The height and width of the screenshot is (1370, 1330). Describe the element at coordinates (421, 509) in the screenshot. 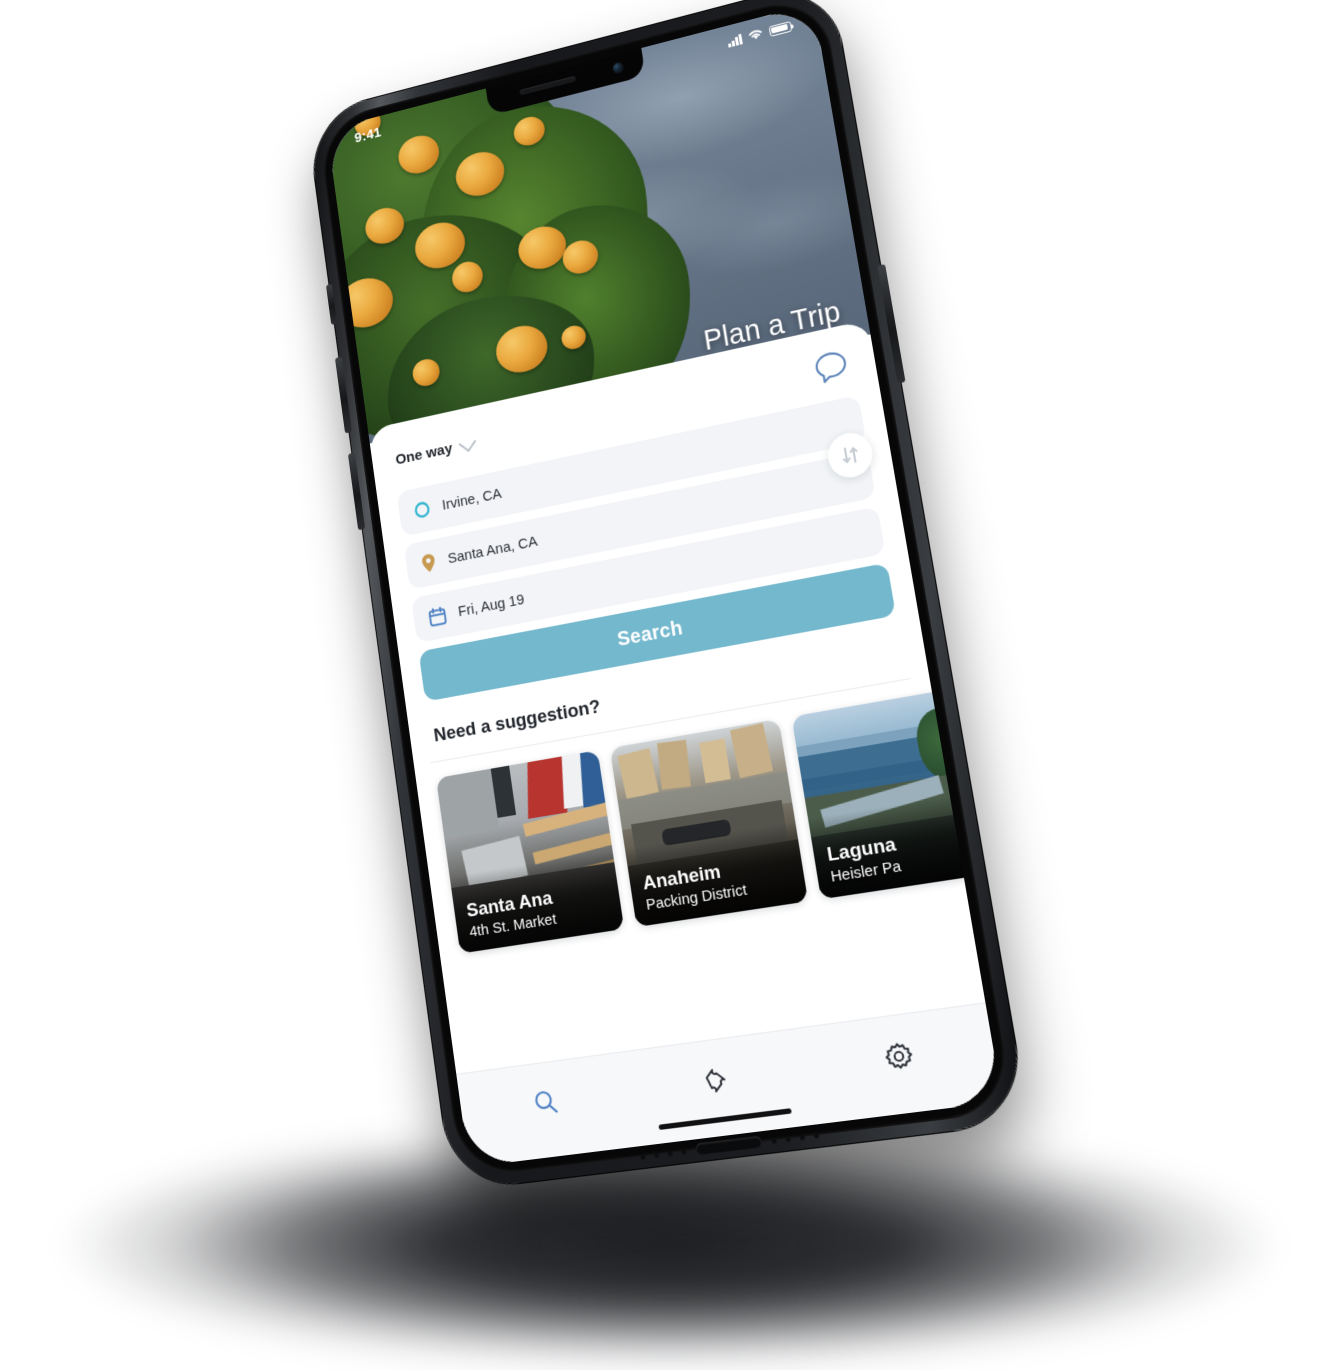

I see `origin-circle-icon` at that location.